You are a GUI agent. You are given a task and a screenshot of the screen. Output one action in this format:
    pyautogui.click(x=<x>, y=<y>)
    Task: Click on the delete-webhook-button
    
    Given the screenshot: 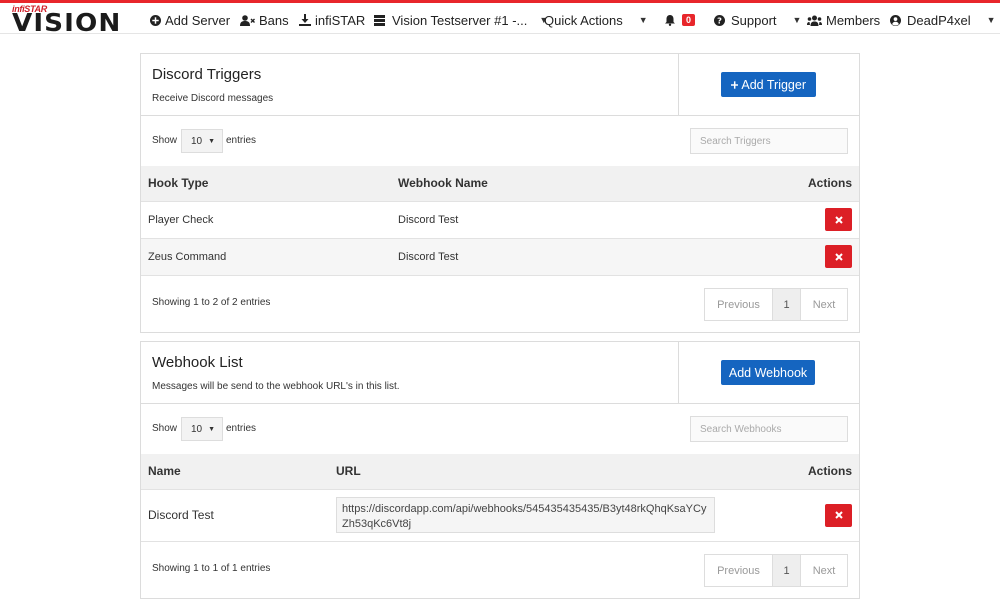 What is the action you would take?
    pyautogui.click(x=838, y=515)
    